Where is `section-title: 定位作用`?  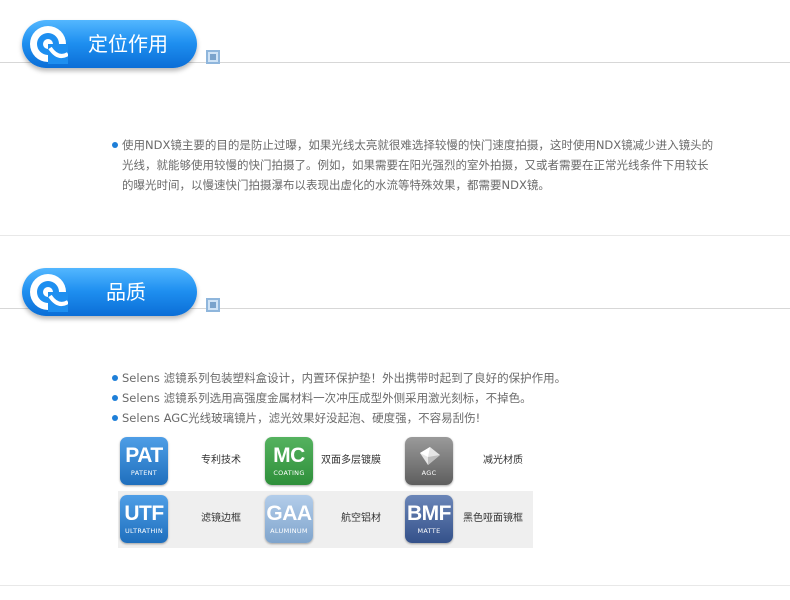 section-title: 定位作用 is located at coordinates (128, 44).